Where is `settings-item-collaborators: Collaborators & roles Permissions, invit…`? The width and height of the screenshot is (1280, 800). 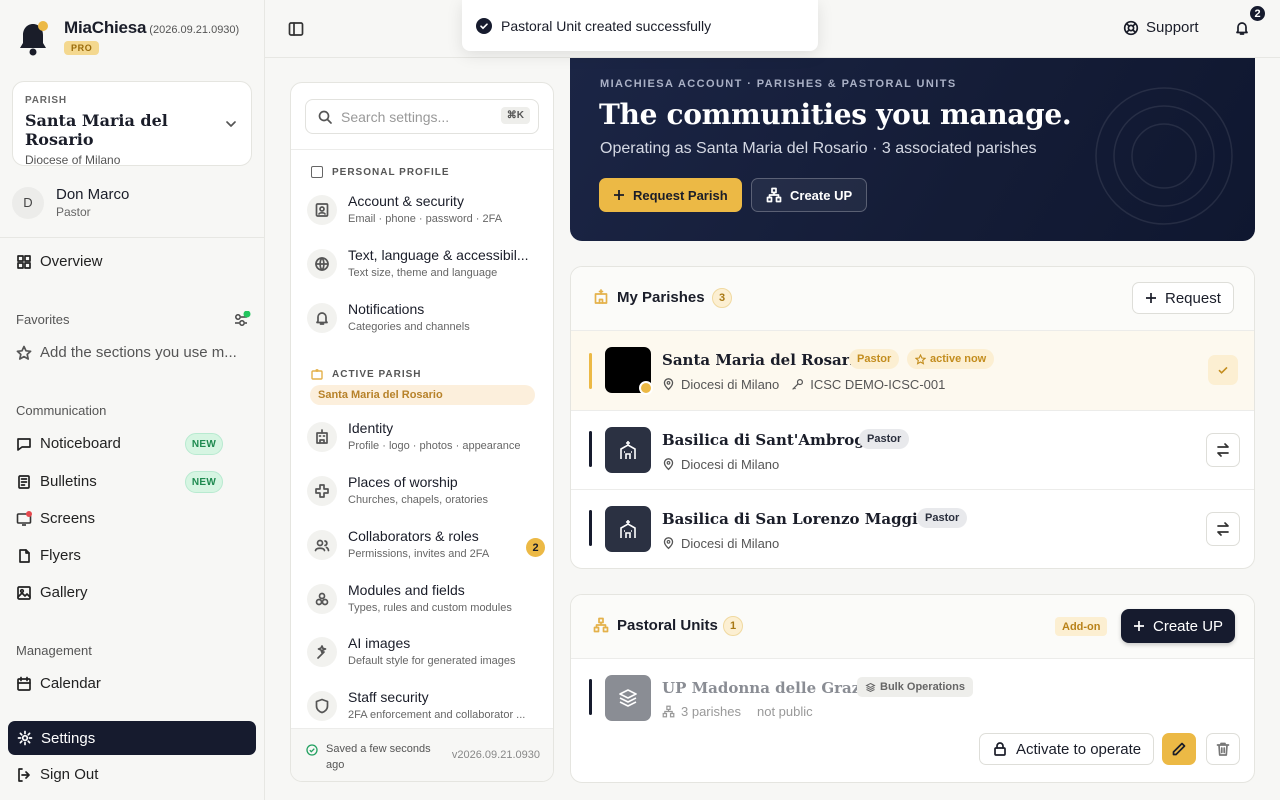
settings-item-collaborators: Collaborators & roles Permissions, invit… is located at coordinates (427, 548).